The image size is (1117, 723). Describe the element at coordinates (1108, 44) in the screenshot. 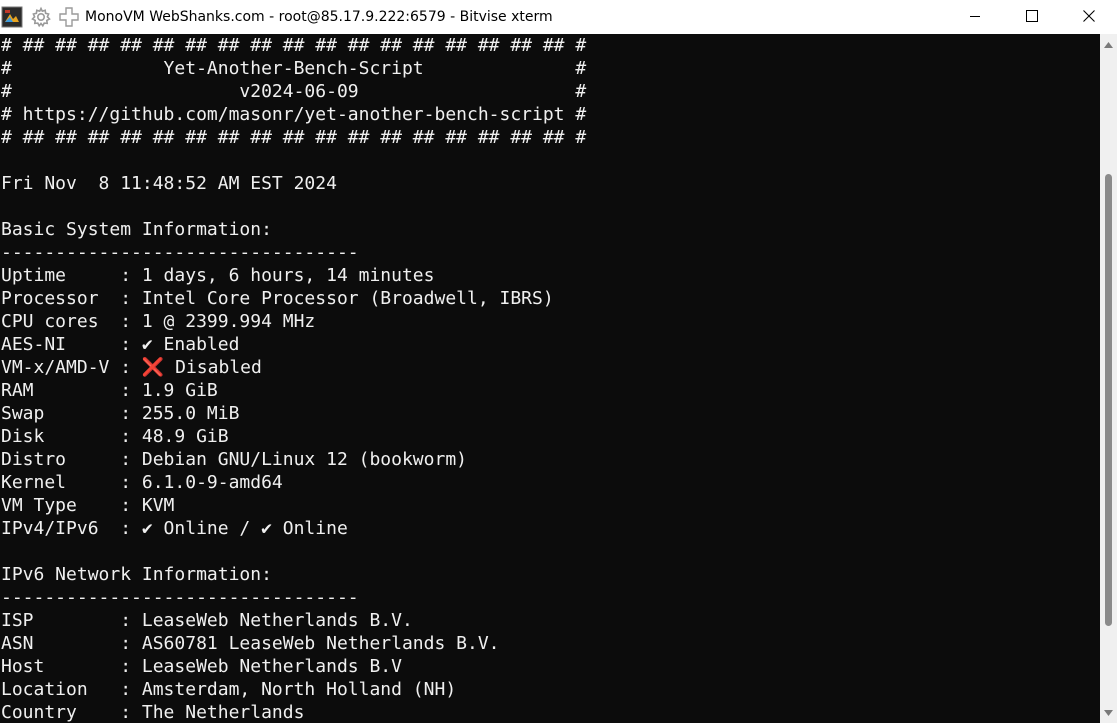

I see `scroll-up-arrow-icon` at that location.